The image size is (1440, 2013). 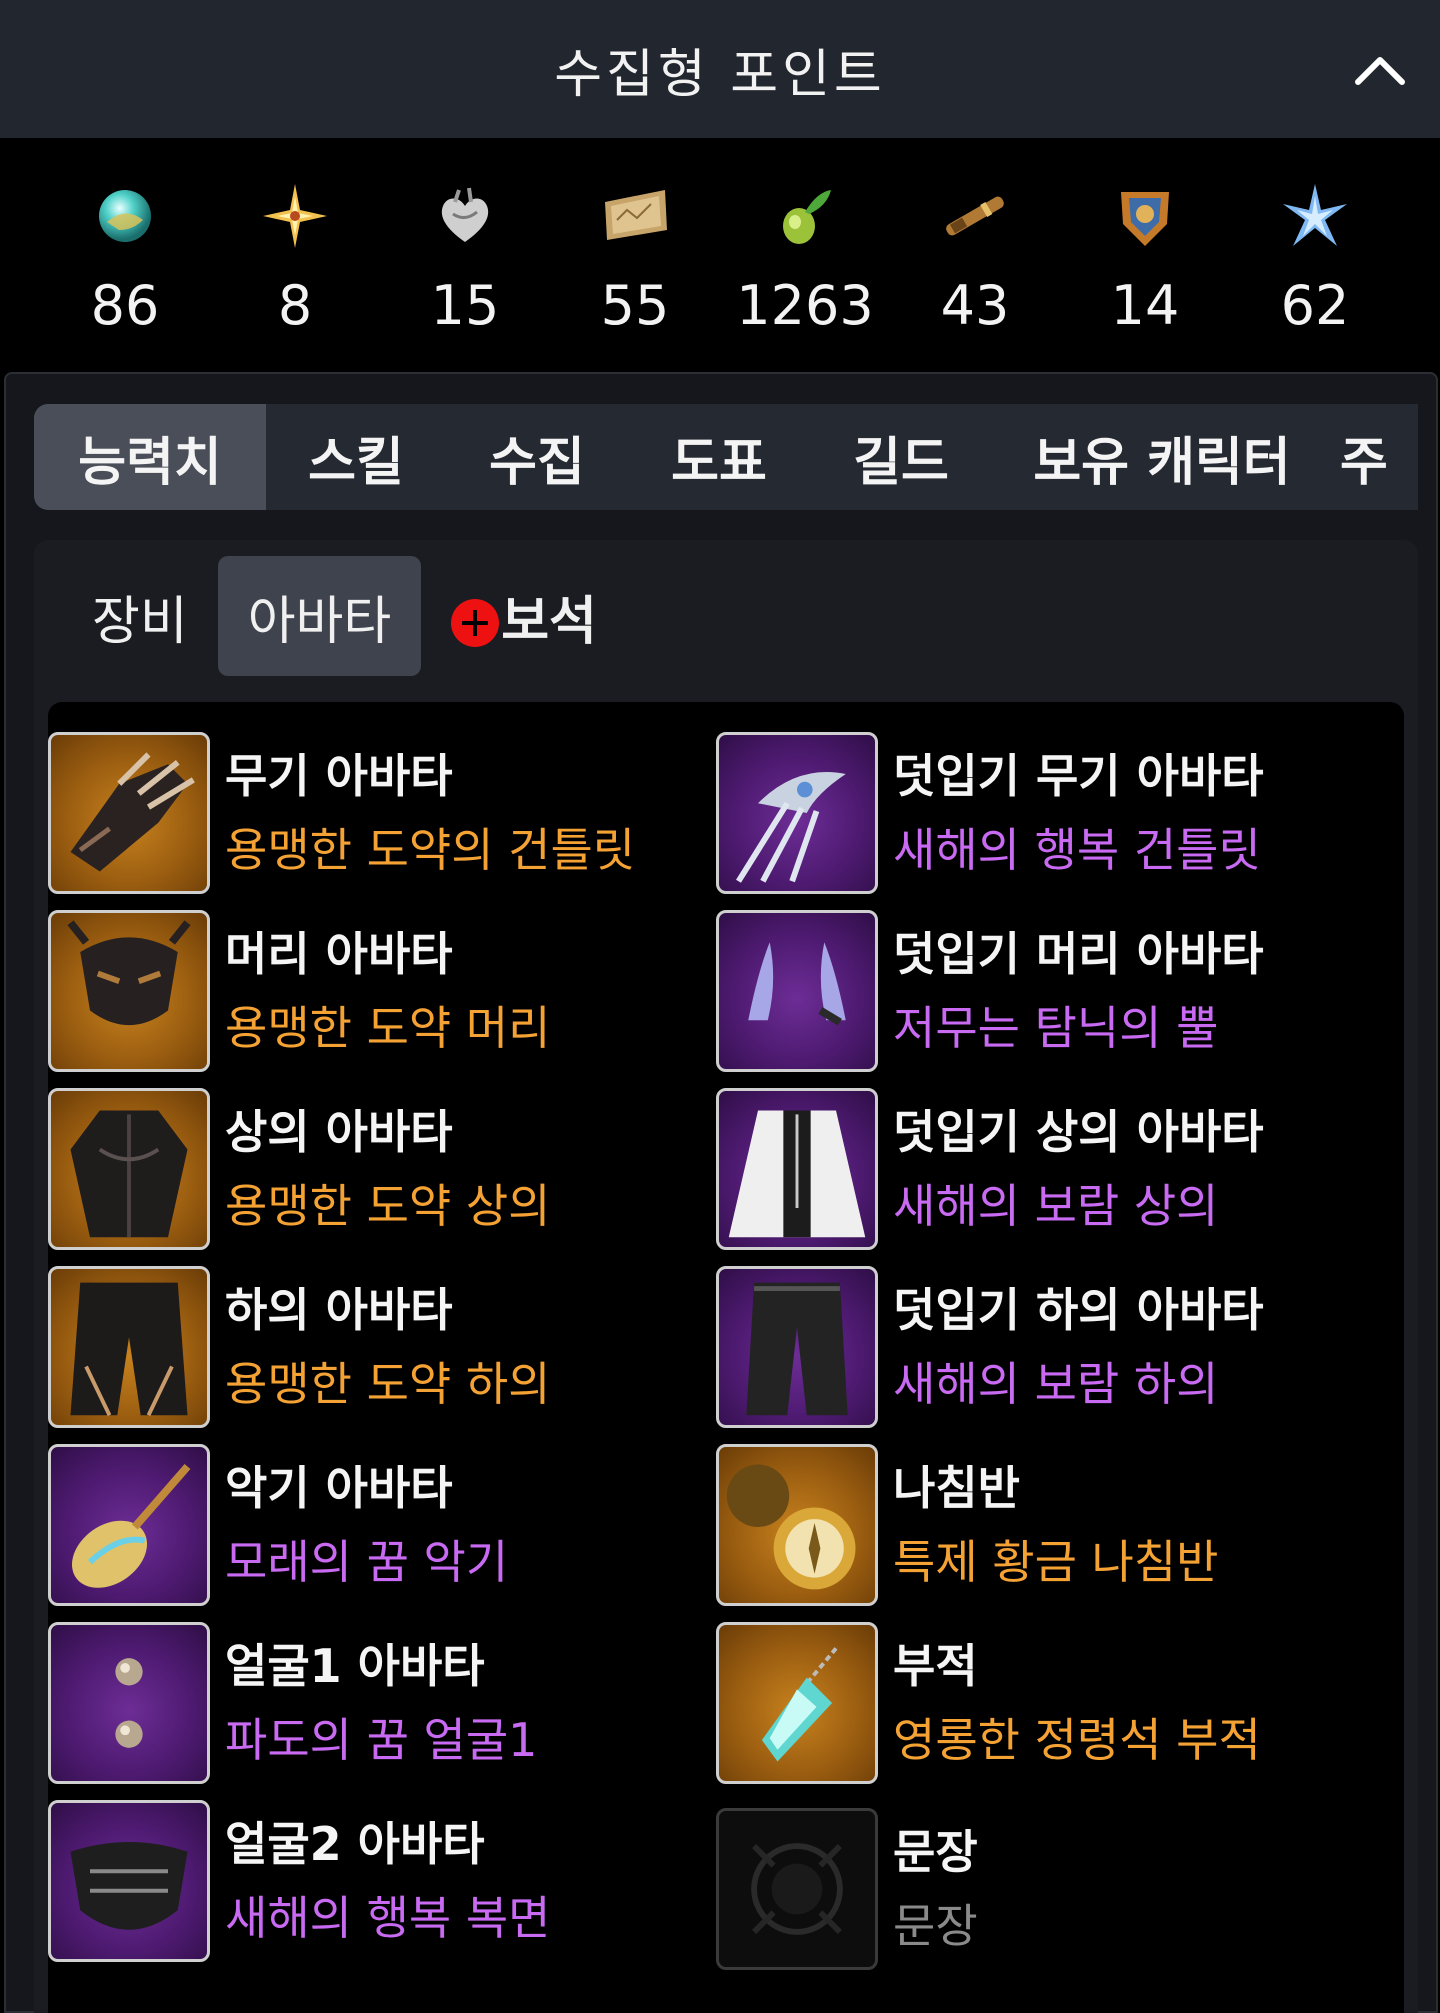 I want to click on item-name: 용맹한 도약의 건틀릿, so click(x=430, y=850).